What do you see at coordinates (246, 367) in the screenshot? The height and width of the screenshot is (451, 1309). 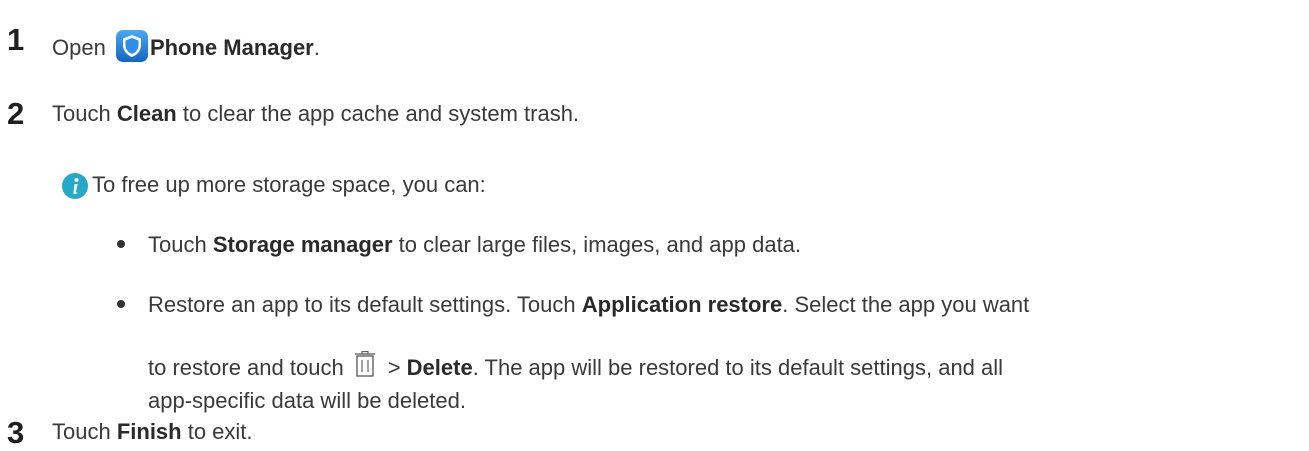 I see `bullet-2-line-2-prefix: to restore and touch` at bounding box center [246, 367].